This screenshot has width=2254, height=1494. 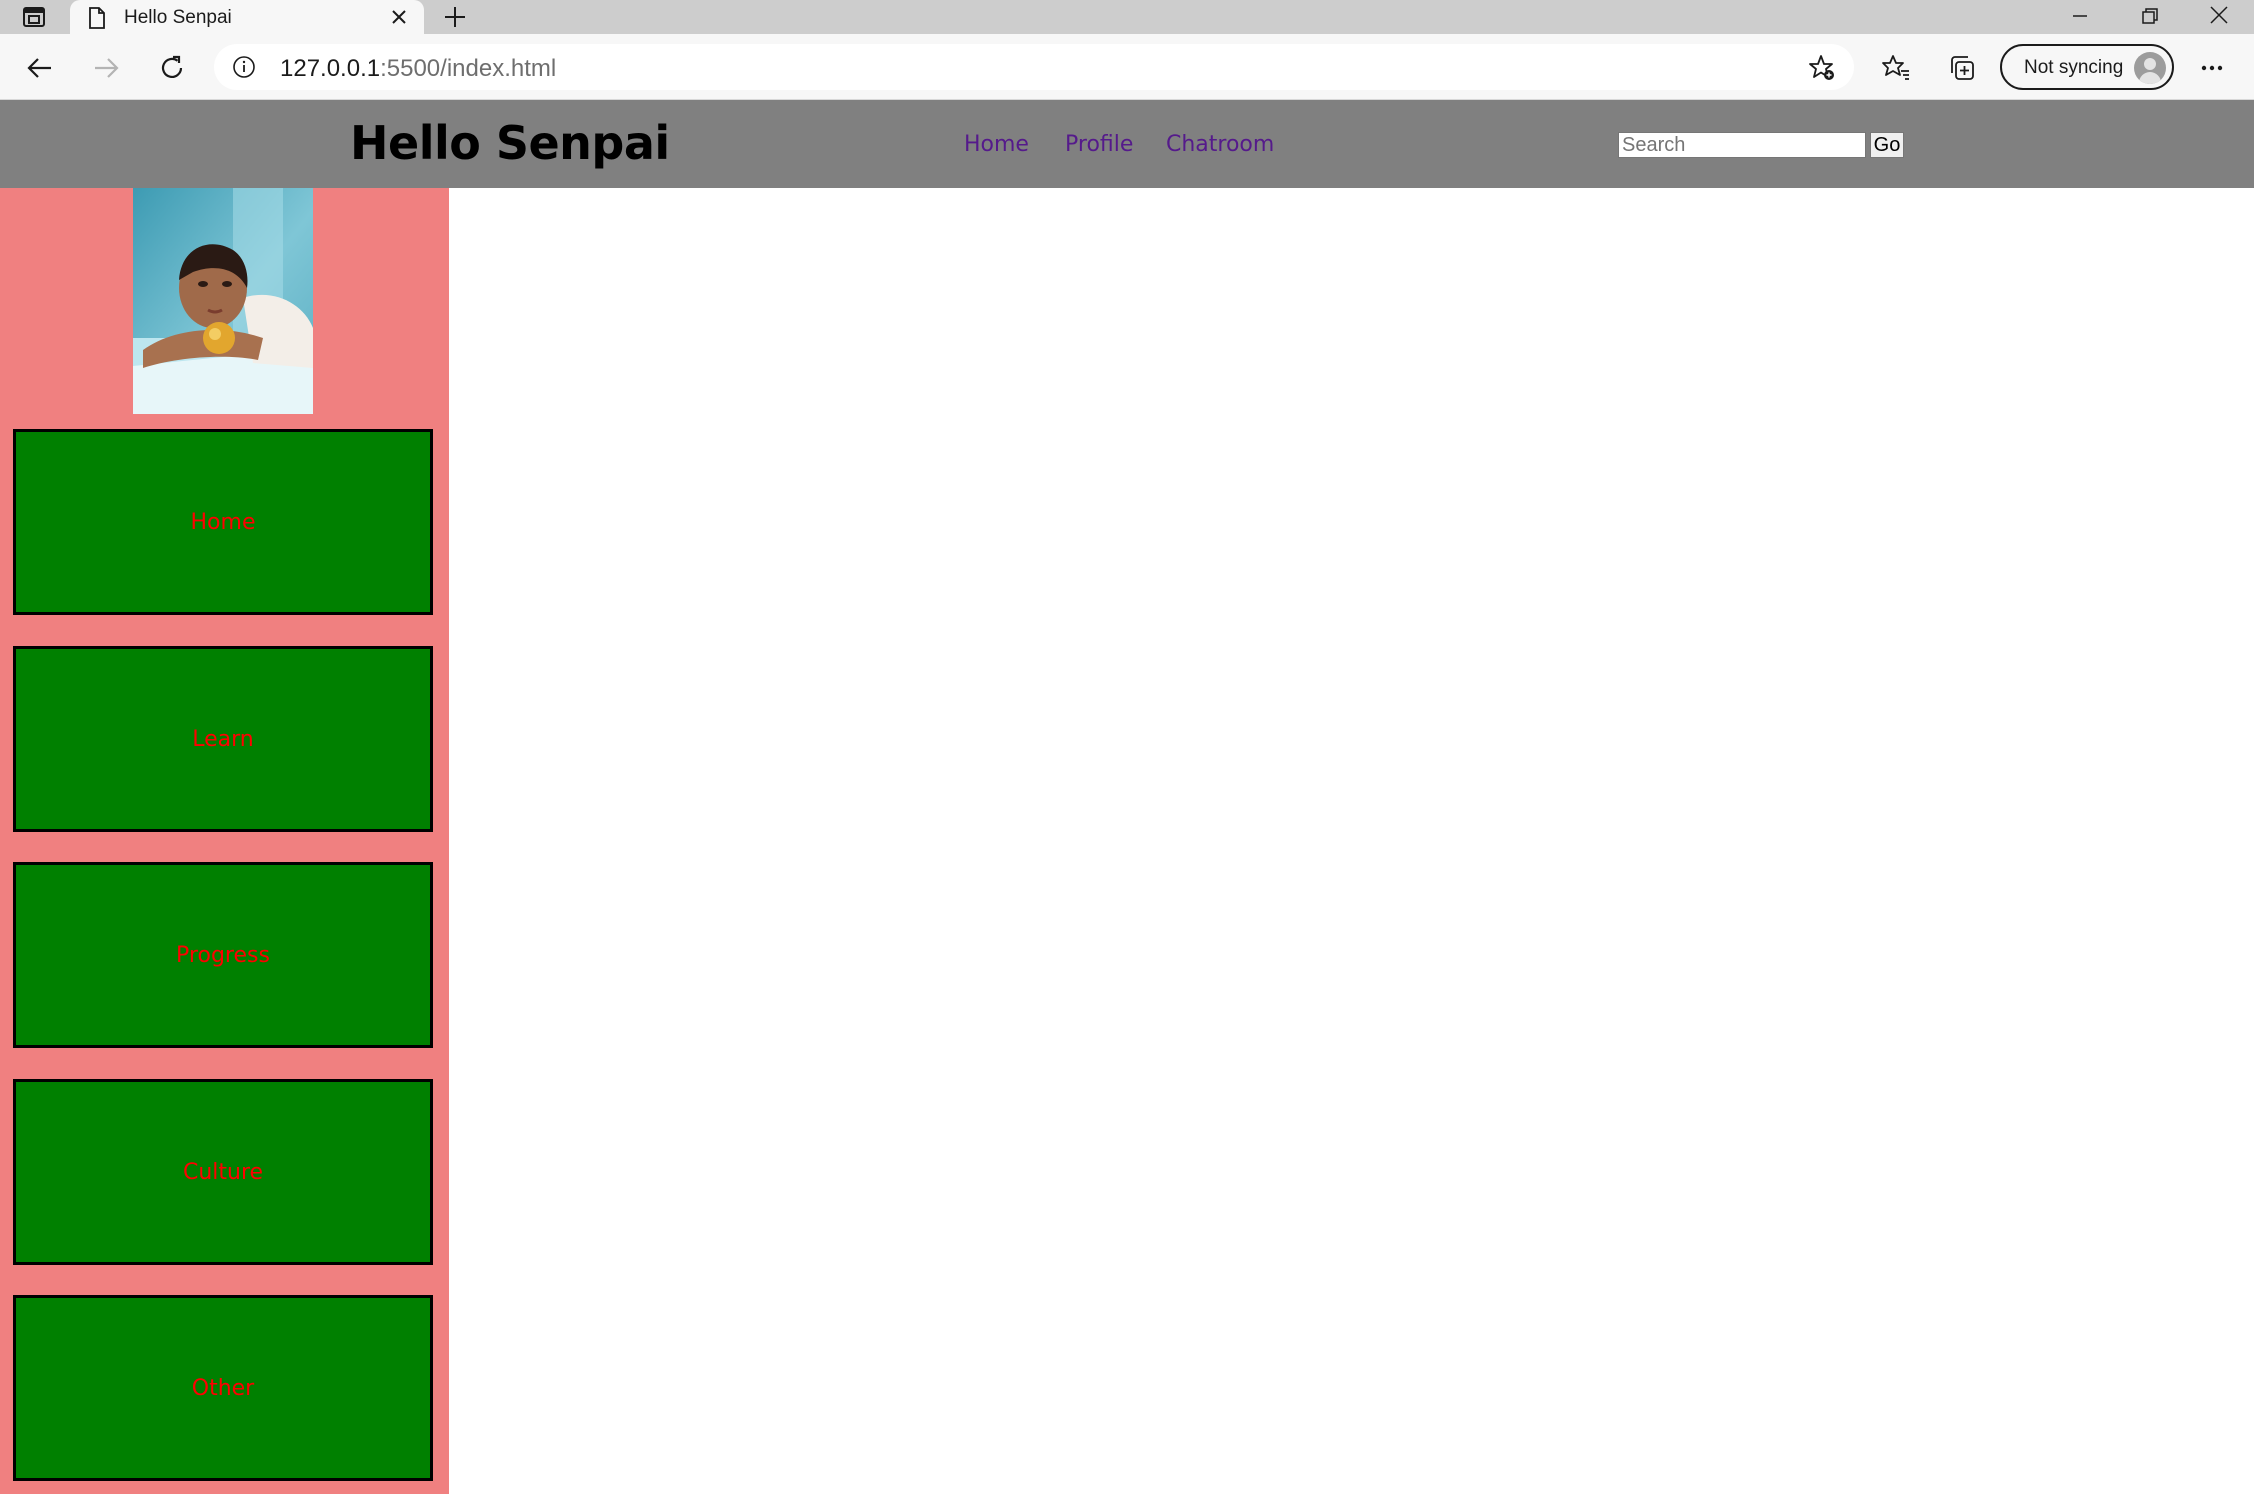 I want to click on sidebar-button-culture: Culture, so click(x=223, y=1172).